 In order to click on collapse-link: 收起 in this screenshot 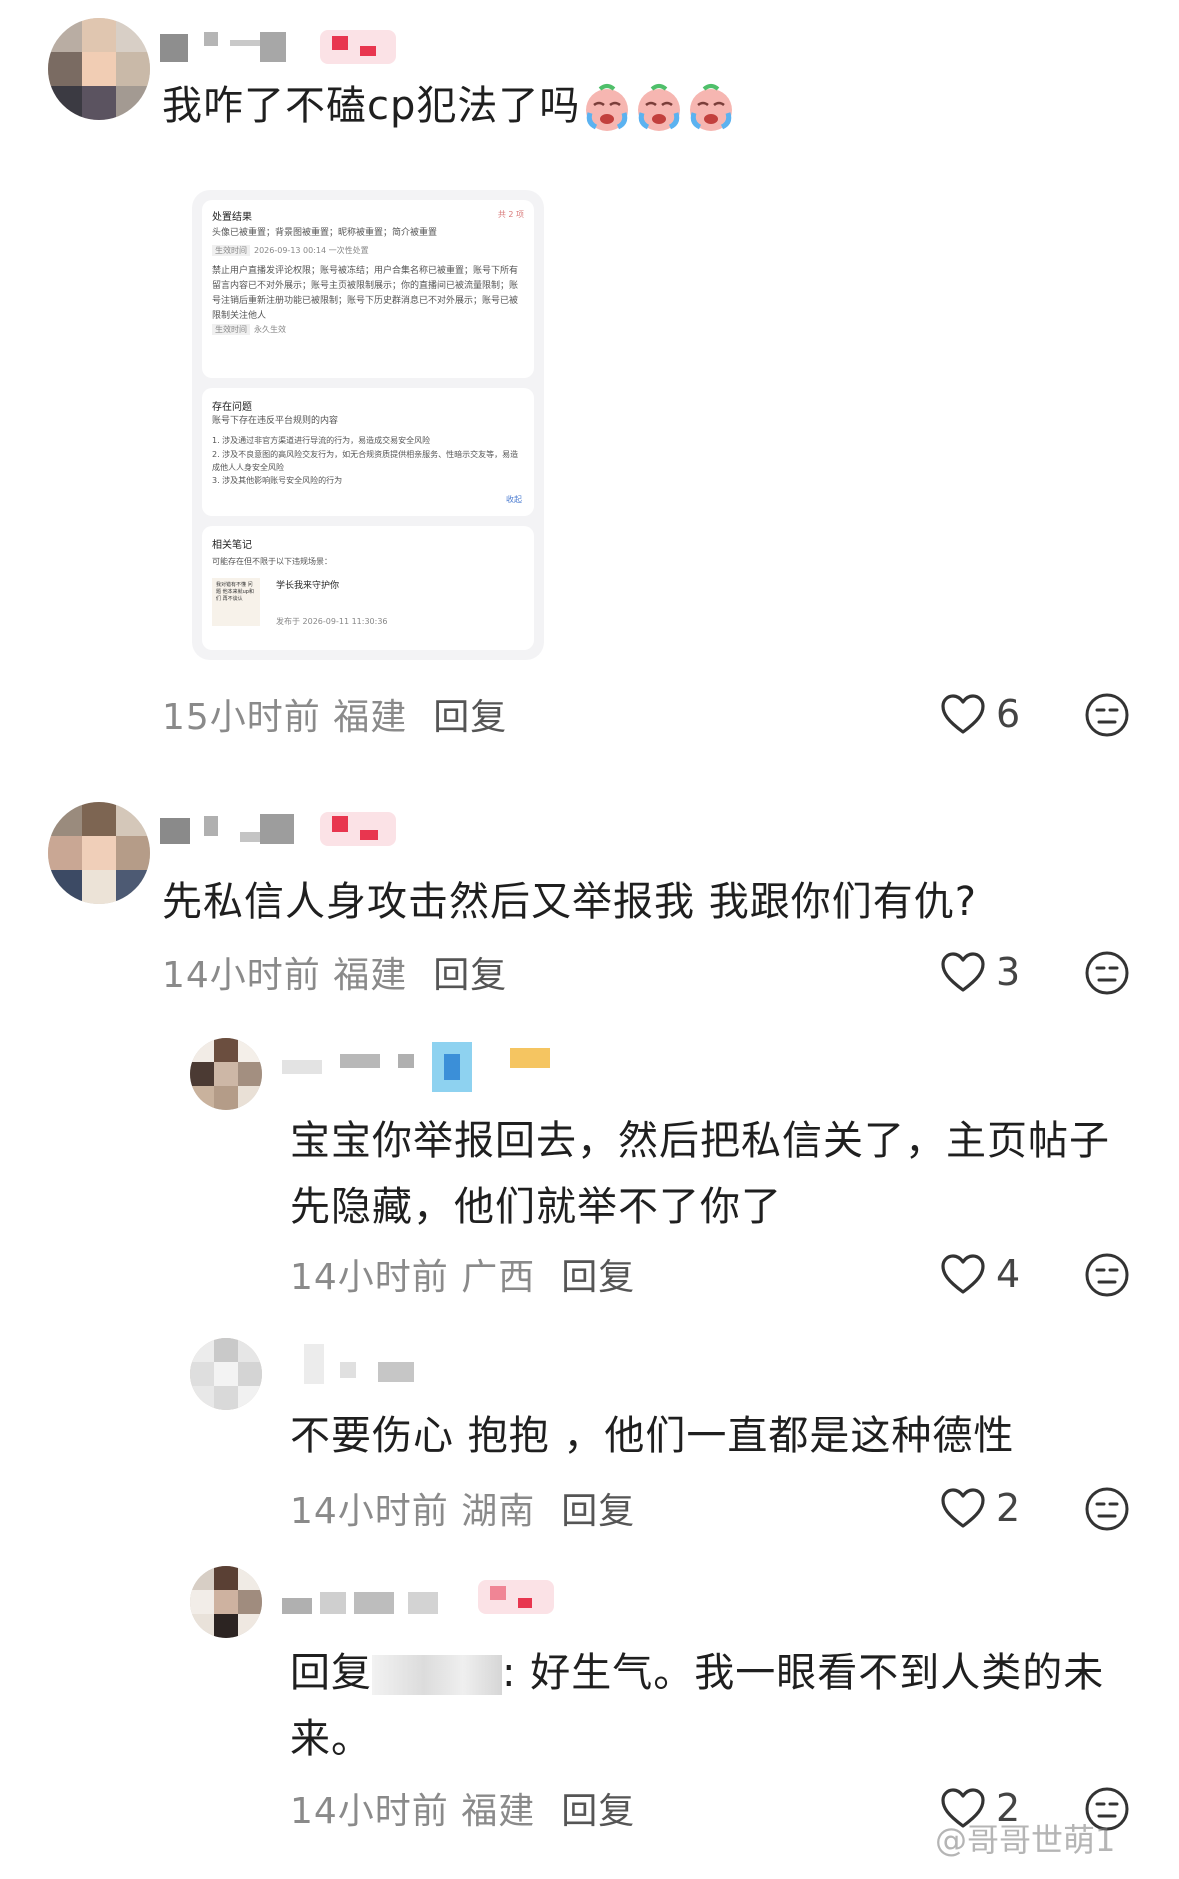, I will do `click(514, 499)`.